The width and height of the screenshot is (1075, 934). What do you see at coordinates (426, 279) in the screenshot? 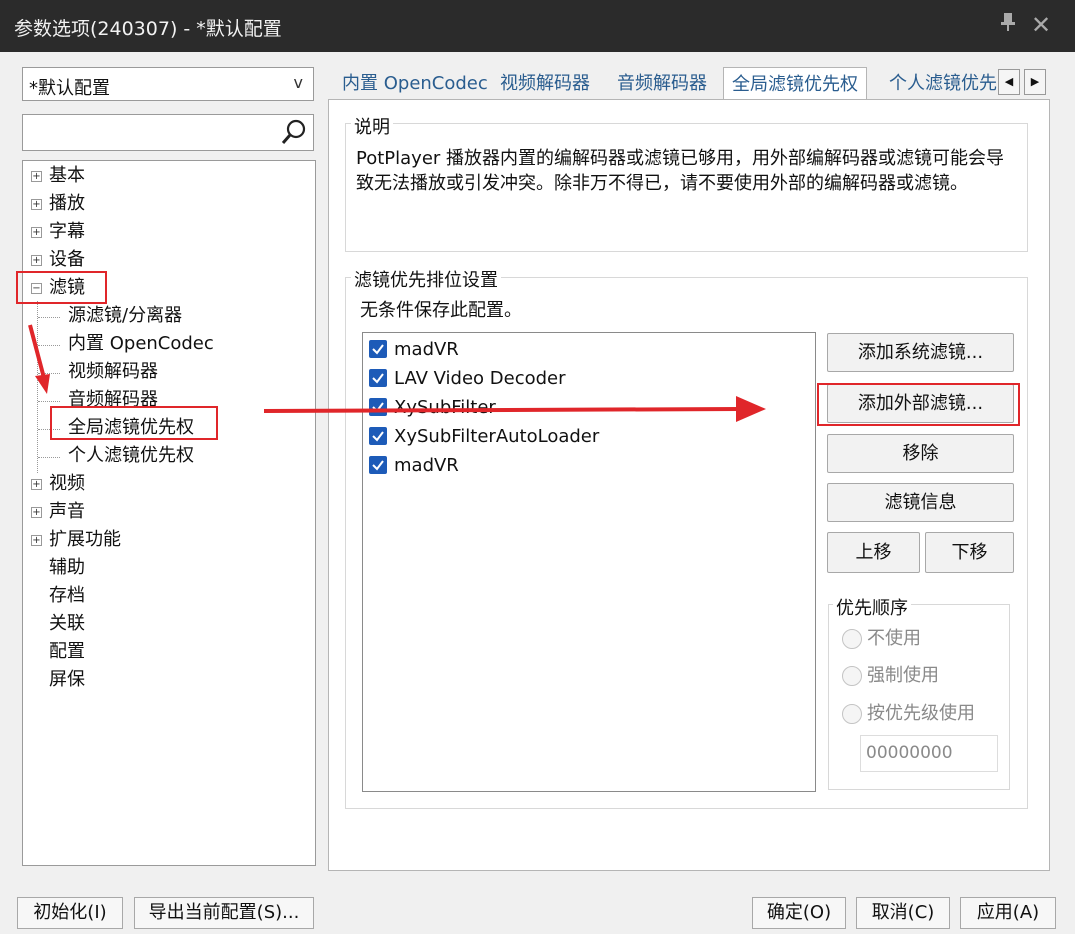
I see `priority-group-title: 滤镜优先排位设置` at bounding box center [426, 279].